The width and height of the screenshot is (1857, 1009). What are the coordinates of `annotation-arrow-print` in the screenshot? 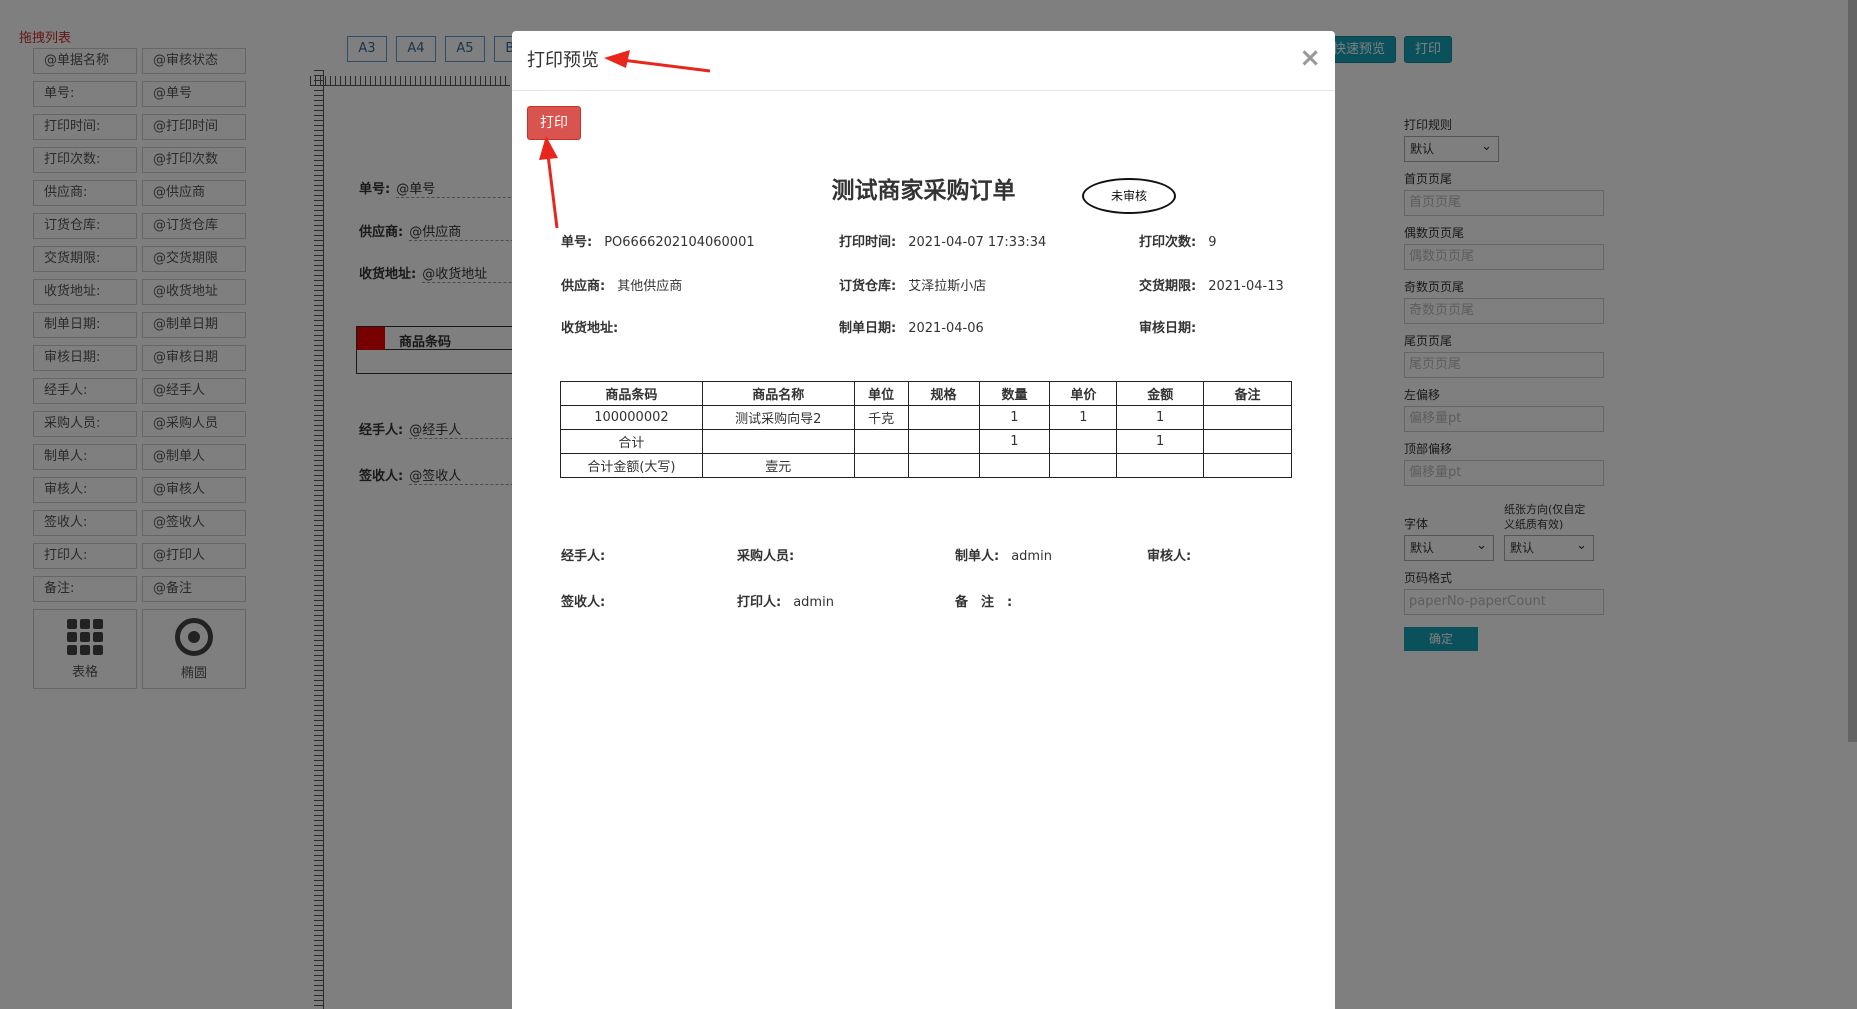 It's located at (549, 182).